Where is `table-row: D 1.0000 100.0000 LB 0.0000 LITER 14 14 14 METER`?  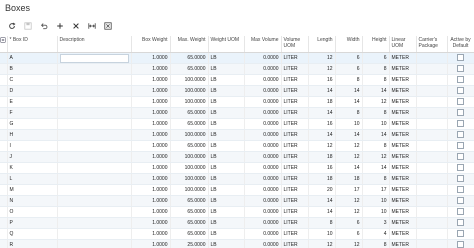 table-row: D 1.0000 100.0000 LB 0.0000 LITER 14 14 14 METER is located at coordinates (237, 91).